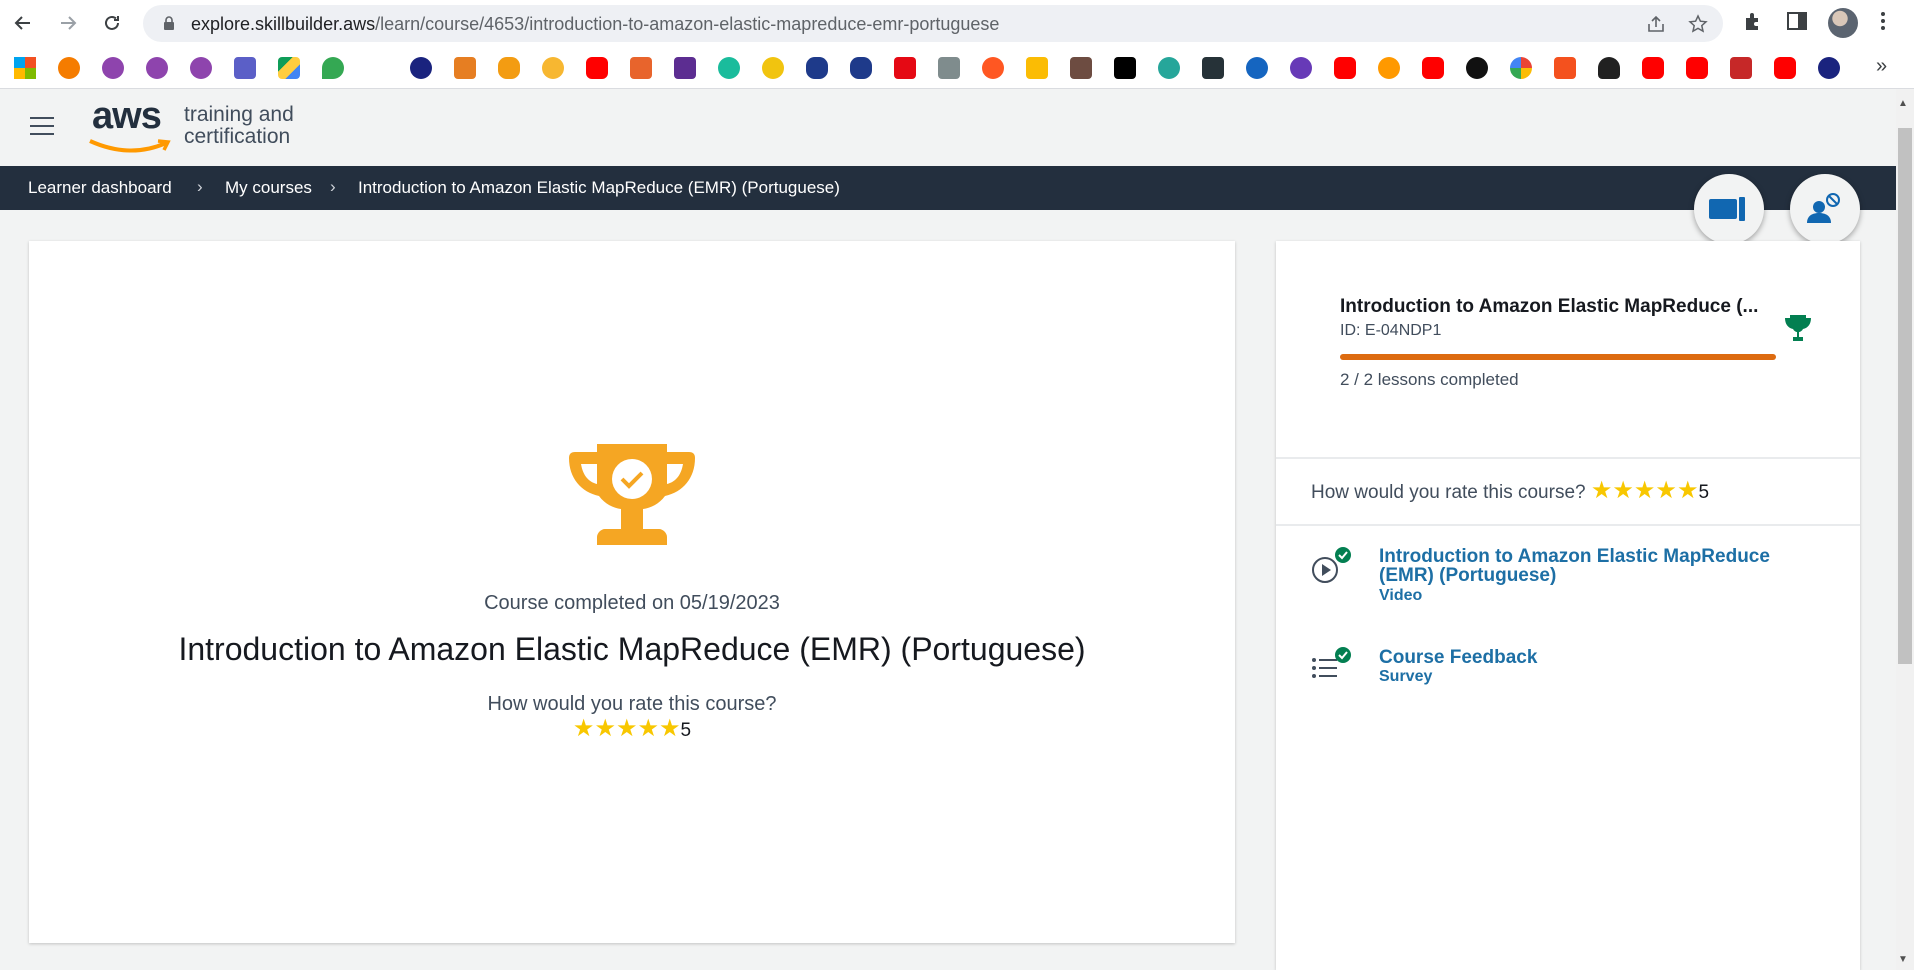 This screenshot has height=970, width=1914. I want to click on bookmark-globe-icon, so click(1829, 68).